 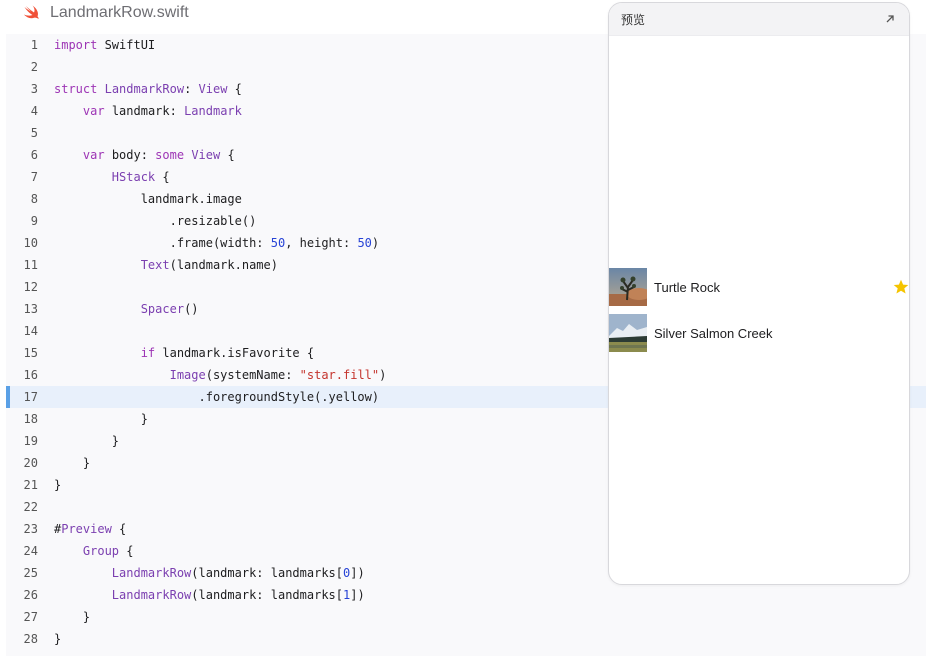 I want to click on code-text: var body: some View {, so click(x=144, y=155).